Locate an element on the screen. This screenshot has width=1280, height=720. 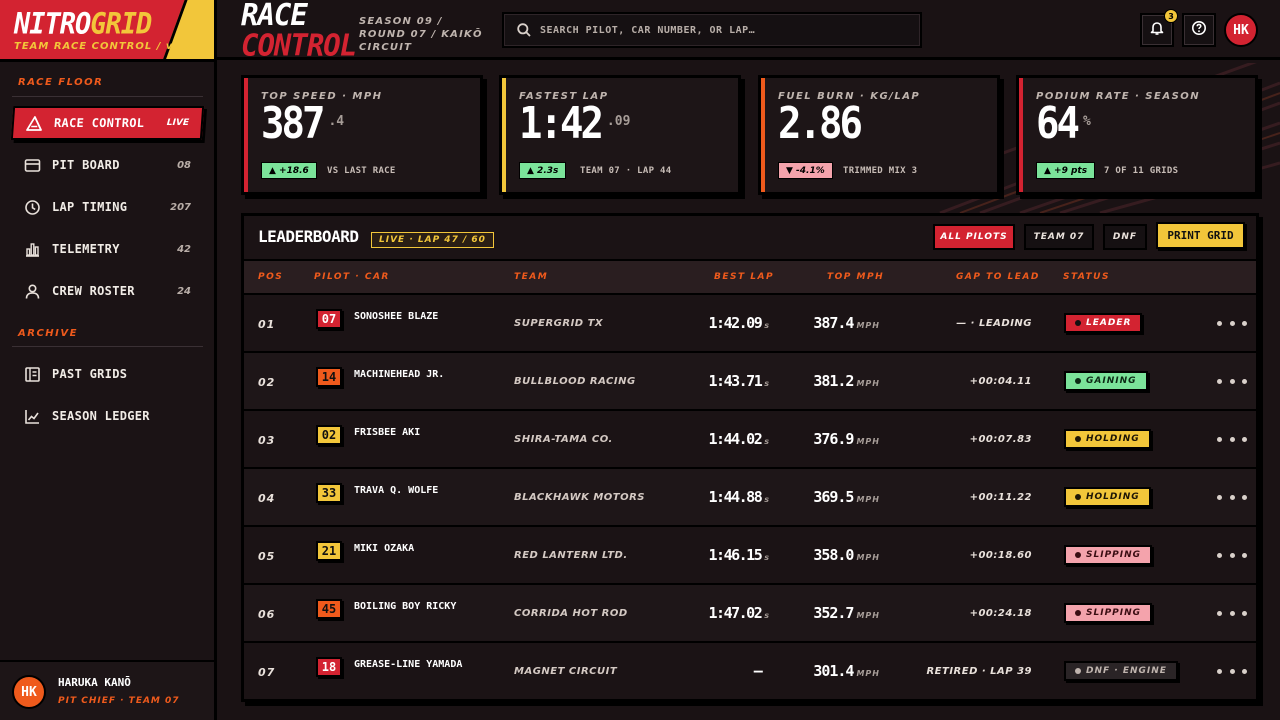
brand-logo: NITROGRID TEAM RACE CONTROL / v9.2 is located at coordinates (107, 31).